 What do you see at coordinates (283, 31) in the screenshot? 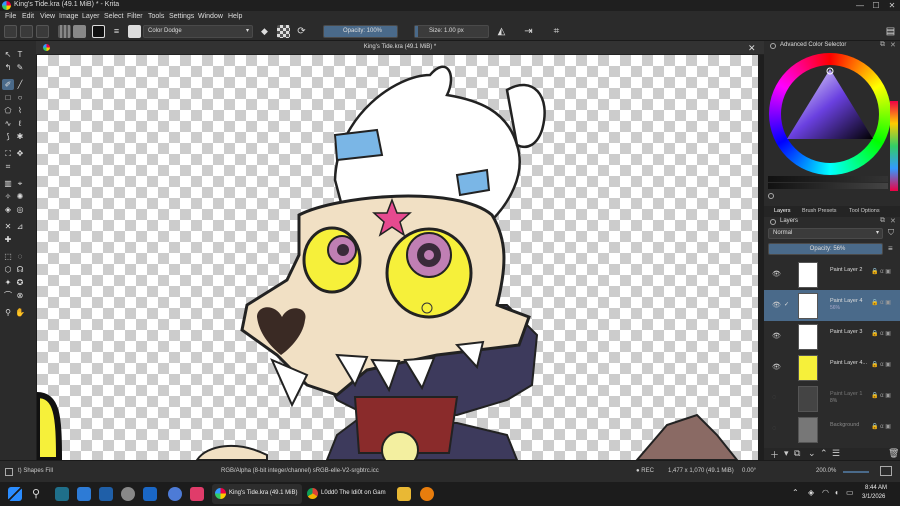
I see `alpha-lock-icon` at bounding box center [283, 31].